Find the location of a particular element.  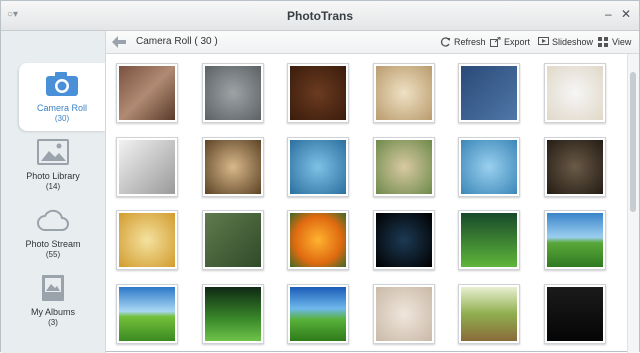

refresh-label: Refresh is located at coordinates (470, 42).